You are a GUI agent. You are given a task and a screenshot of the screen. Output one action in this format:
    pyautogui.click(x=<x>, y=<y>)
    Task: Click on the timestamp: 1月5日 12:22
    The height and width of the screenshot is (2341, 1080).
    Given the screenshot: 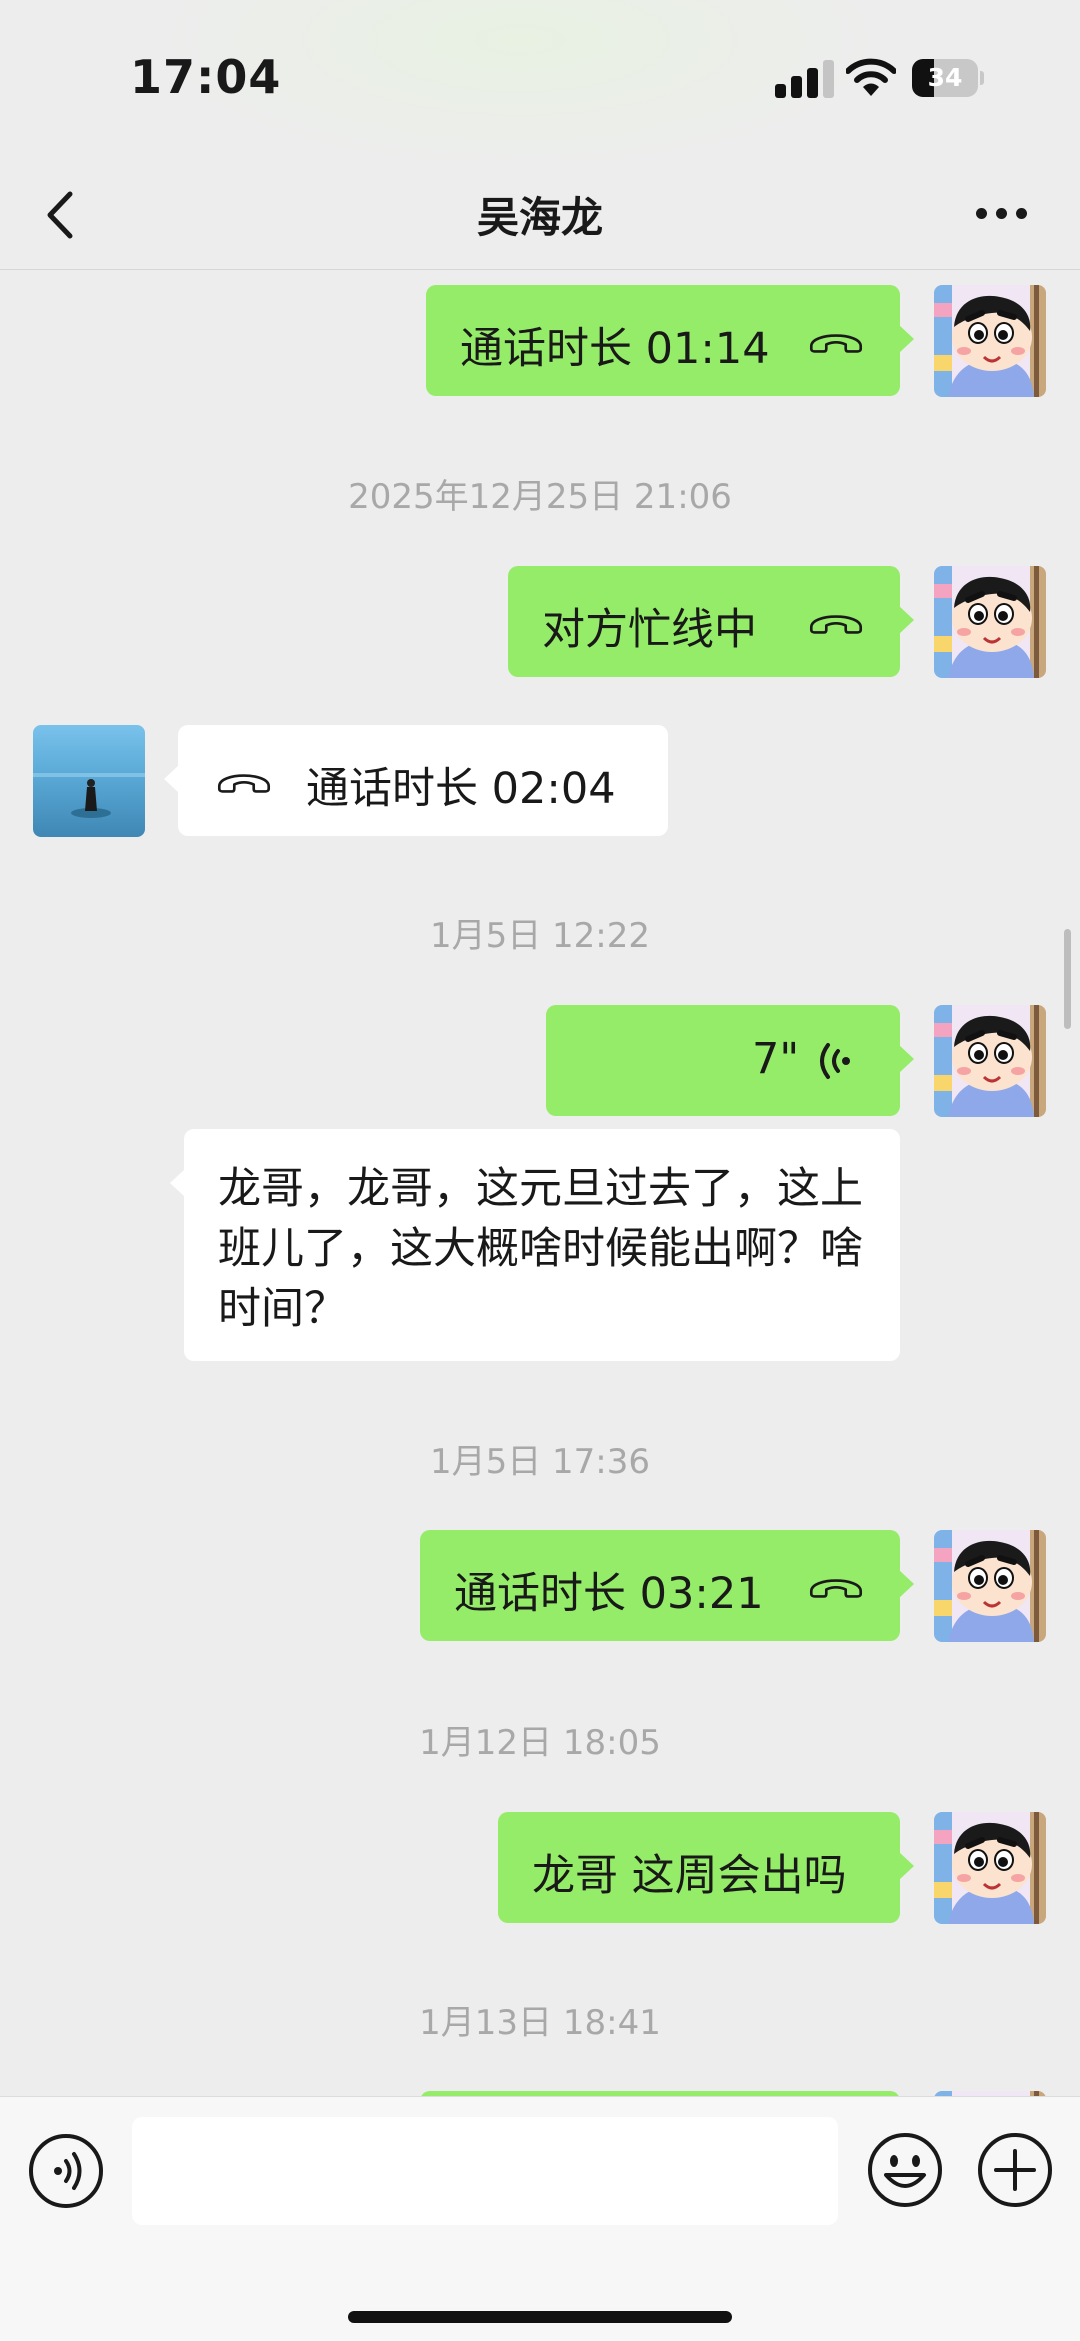 What is the action you would take?
    pyautogui.click(x=540, y=936)
    